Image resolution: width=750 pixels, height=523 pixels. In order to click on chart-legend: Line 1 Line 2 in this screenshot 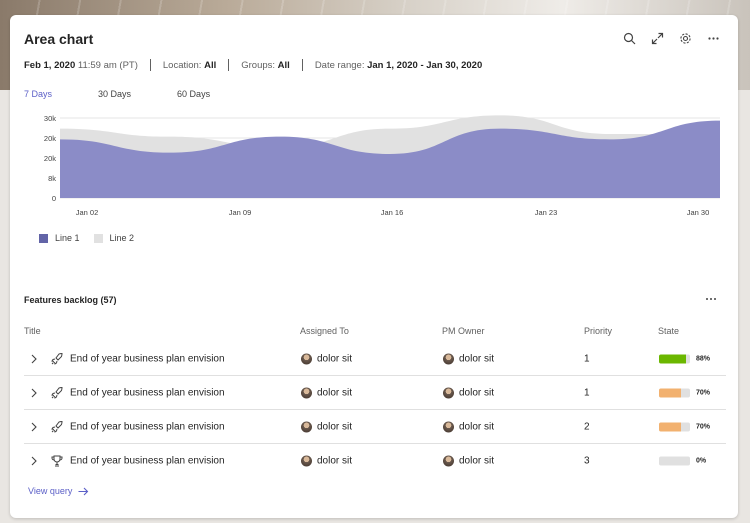, I will do `click(93, 238)`.